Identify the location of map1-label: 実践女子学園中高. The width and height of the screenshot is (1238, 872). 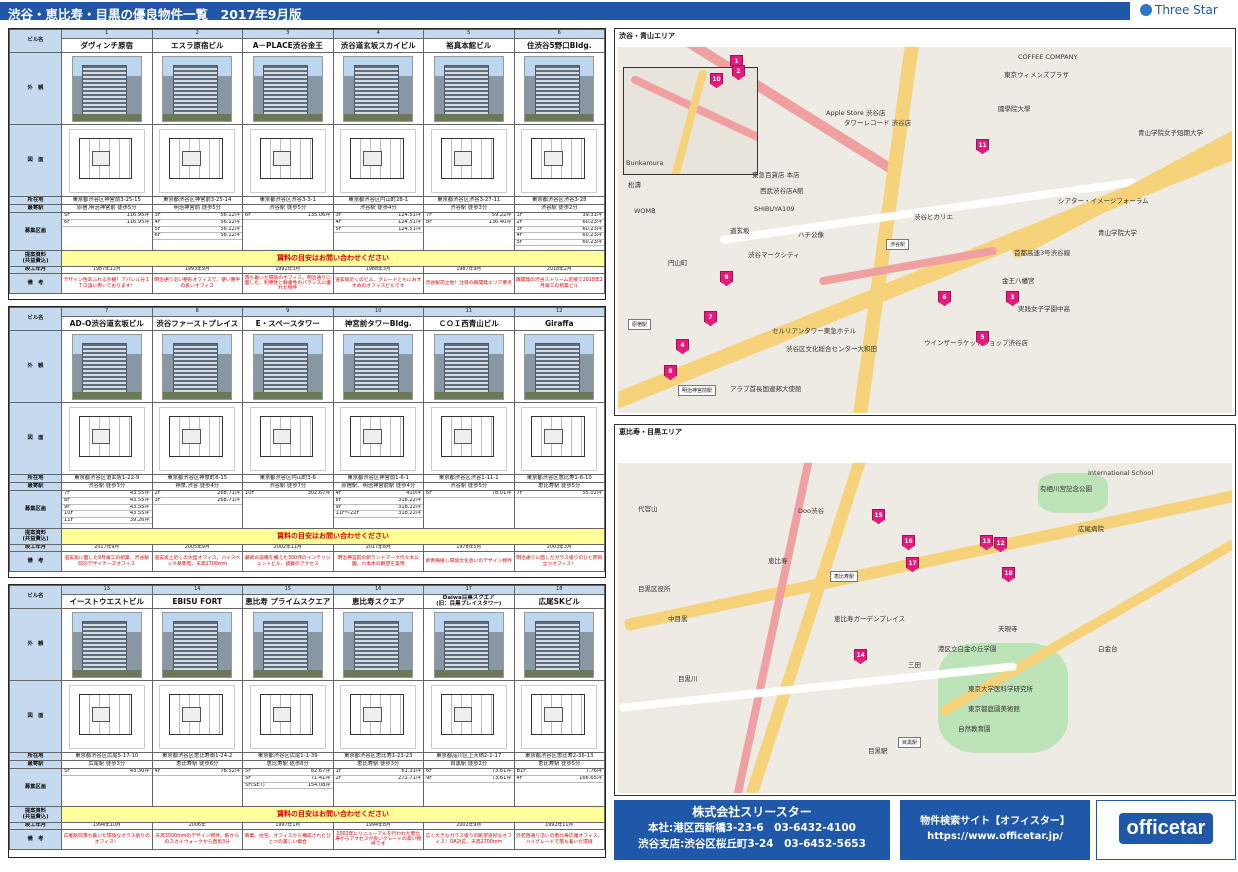
(1044, 309).